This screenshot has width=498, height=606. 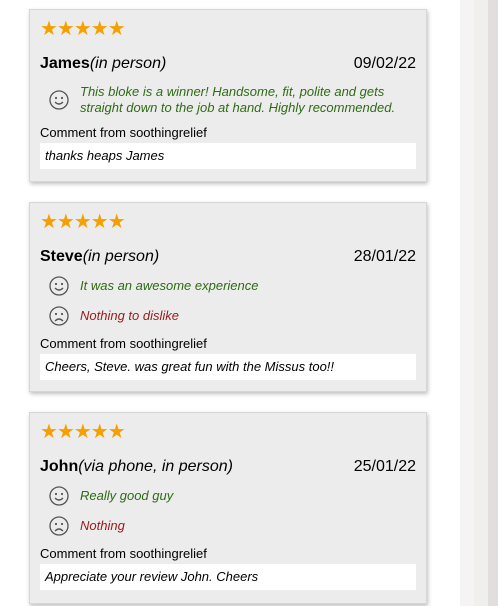 I want to click on review-date: 28/01/22, so click(x=384, y=256).